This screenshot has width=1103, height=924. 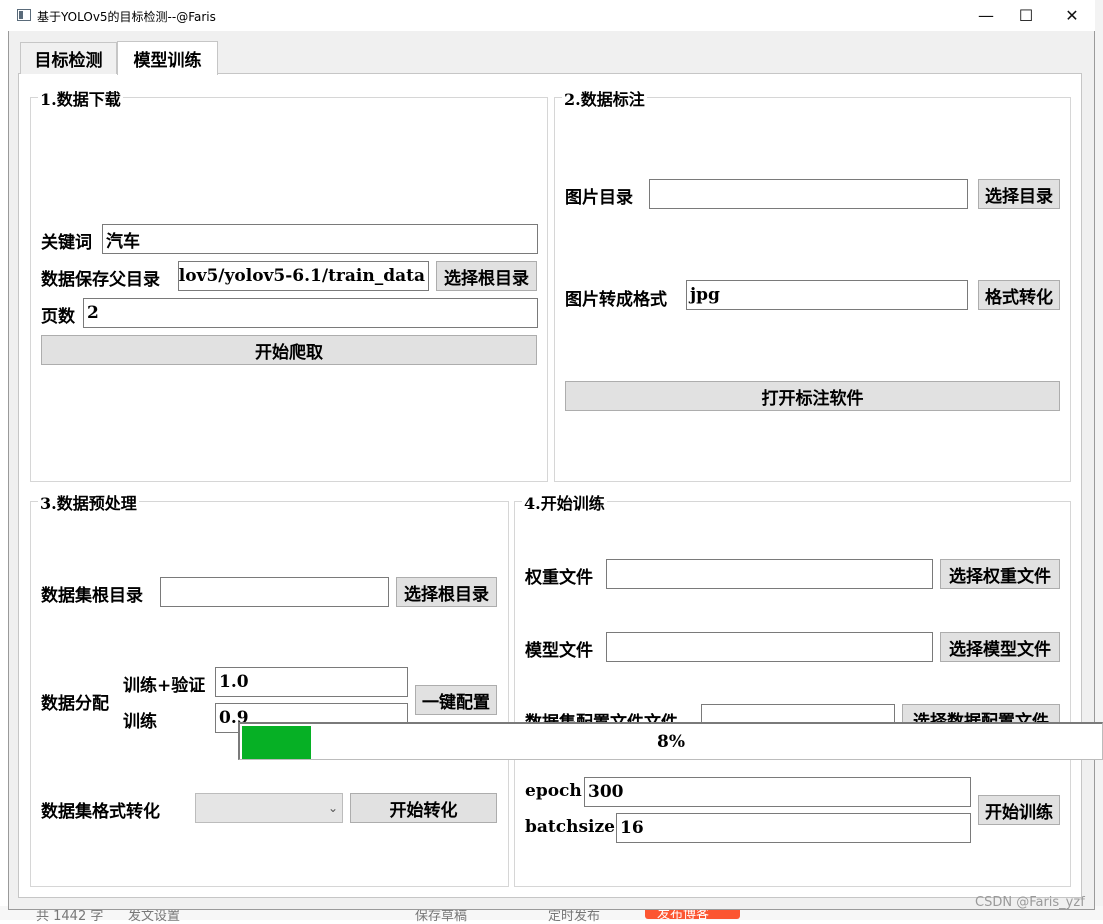 What do you see at coordinates (604, 98) in the screenshot?
I see `group-title-data-annotation: 2.数据标注` at bounding box center [604, 98].